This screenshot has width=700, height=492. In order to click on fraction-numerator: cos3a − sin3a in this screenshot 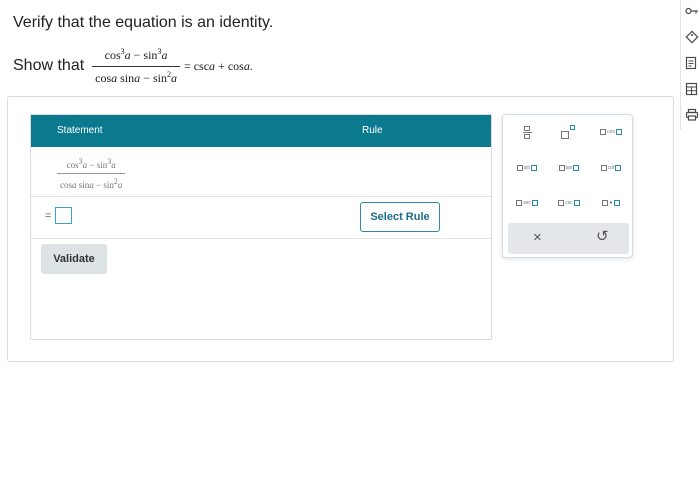, I will do `click(136, 54)`.